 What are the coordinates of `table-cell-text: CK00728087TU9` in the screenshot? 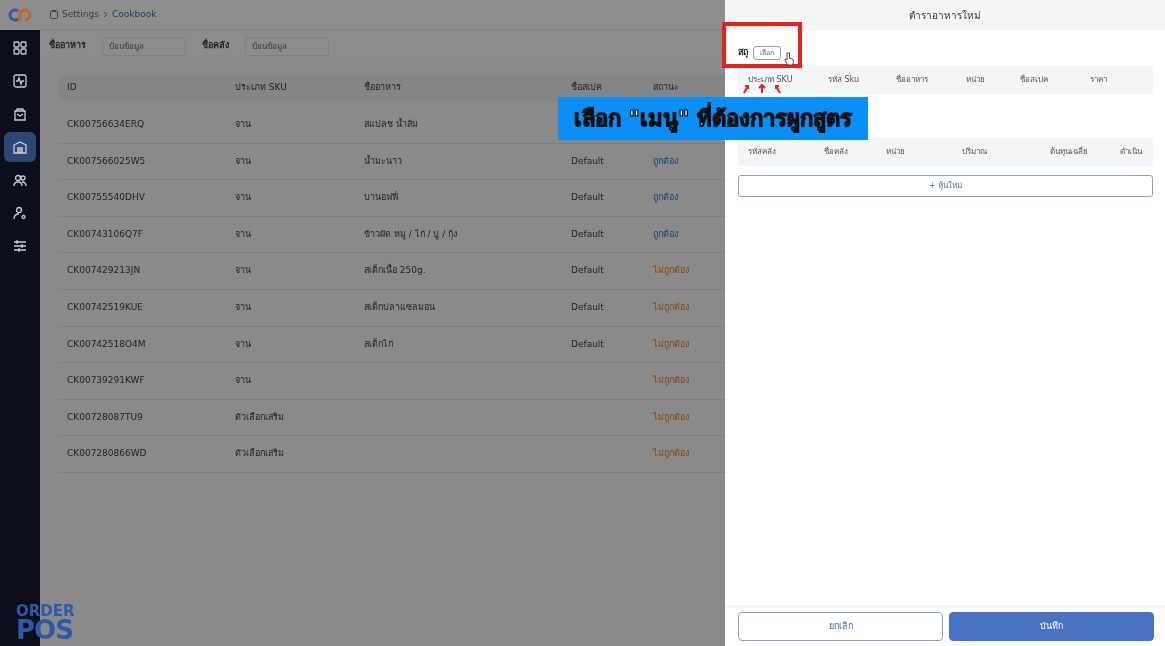 It's located at (105, 417).